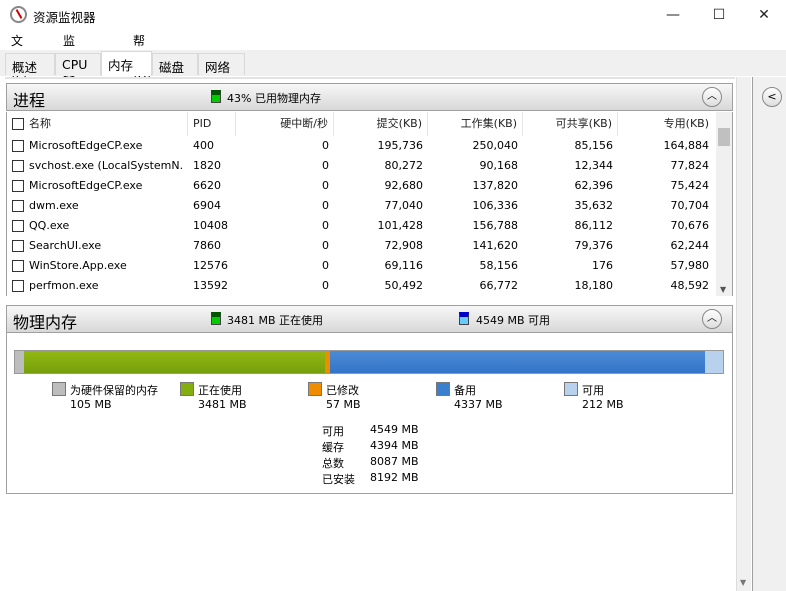 The width and height of the screenshot is (786, 591). I want to click on process-private: 75,424, so click(690, 185).